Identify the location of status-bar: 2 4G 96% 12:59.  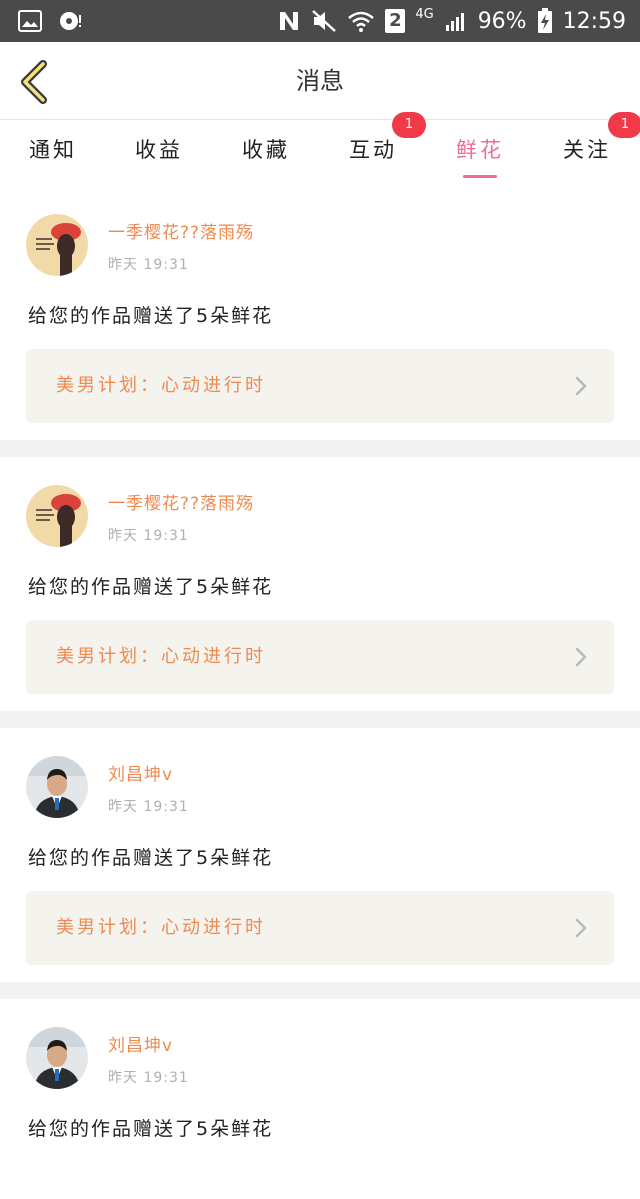
(320, 21).